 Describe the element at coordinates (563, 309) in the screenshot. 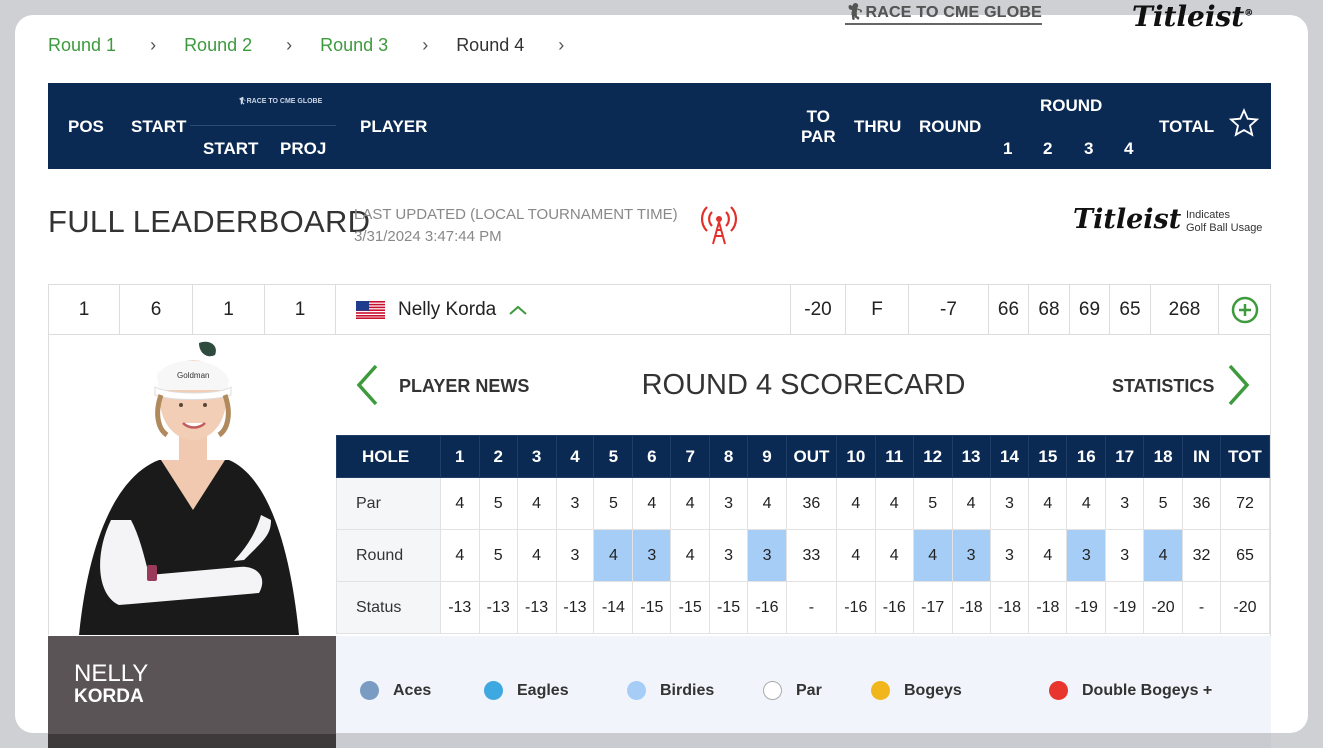

I see `player-name-cell: Nelly Korda` at that location.